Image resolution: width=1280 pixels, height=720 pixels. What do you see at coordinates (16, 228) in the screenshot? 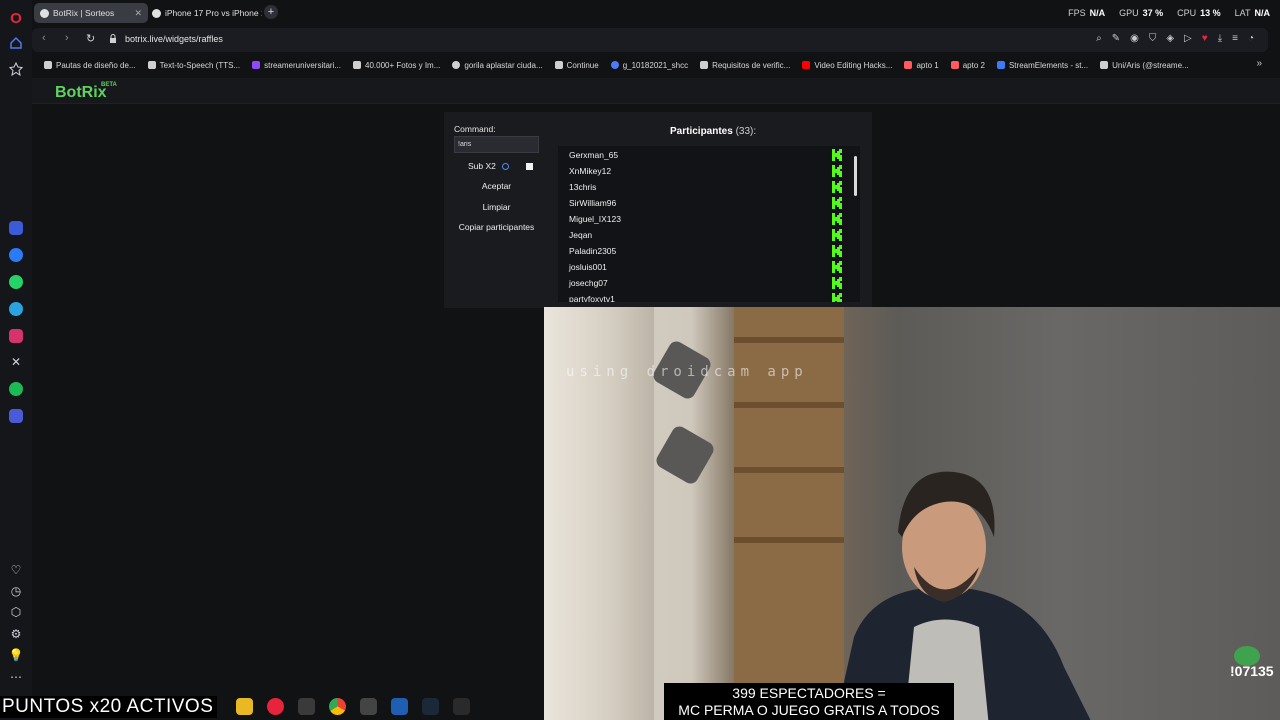
I see `aria-icon` at bounding box center [16, 228].